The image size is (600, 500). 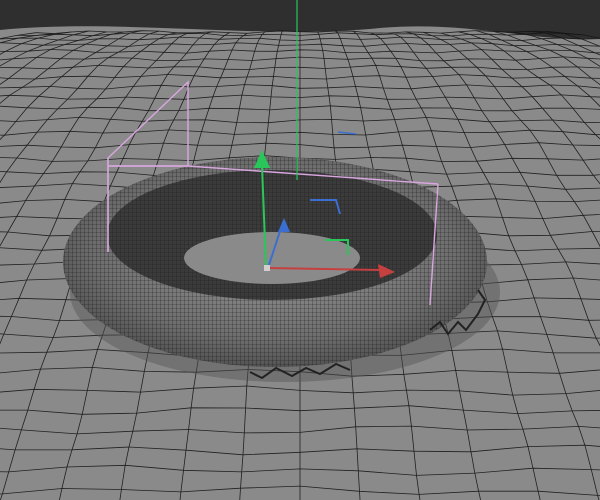 I want to click on gizmo-pivot, so click(x=267, y=268).